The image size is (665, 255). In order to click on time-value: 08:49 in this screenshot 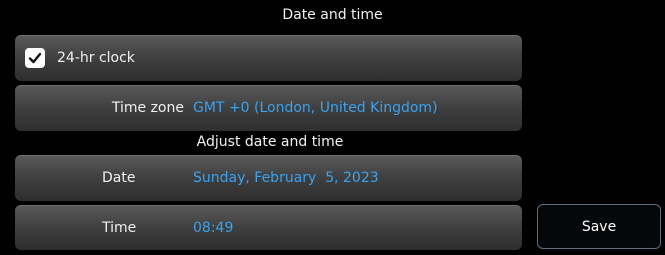, I will do `click(213, 227)`.